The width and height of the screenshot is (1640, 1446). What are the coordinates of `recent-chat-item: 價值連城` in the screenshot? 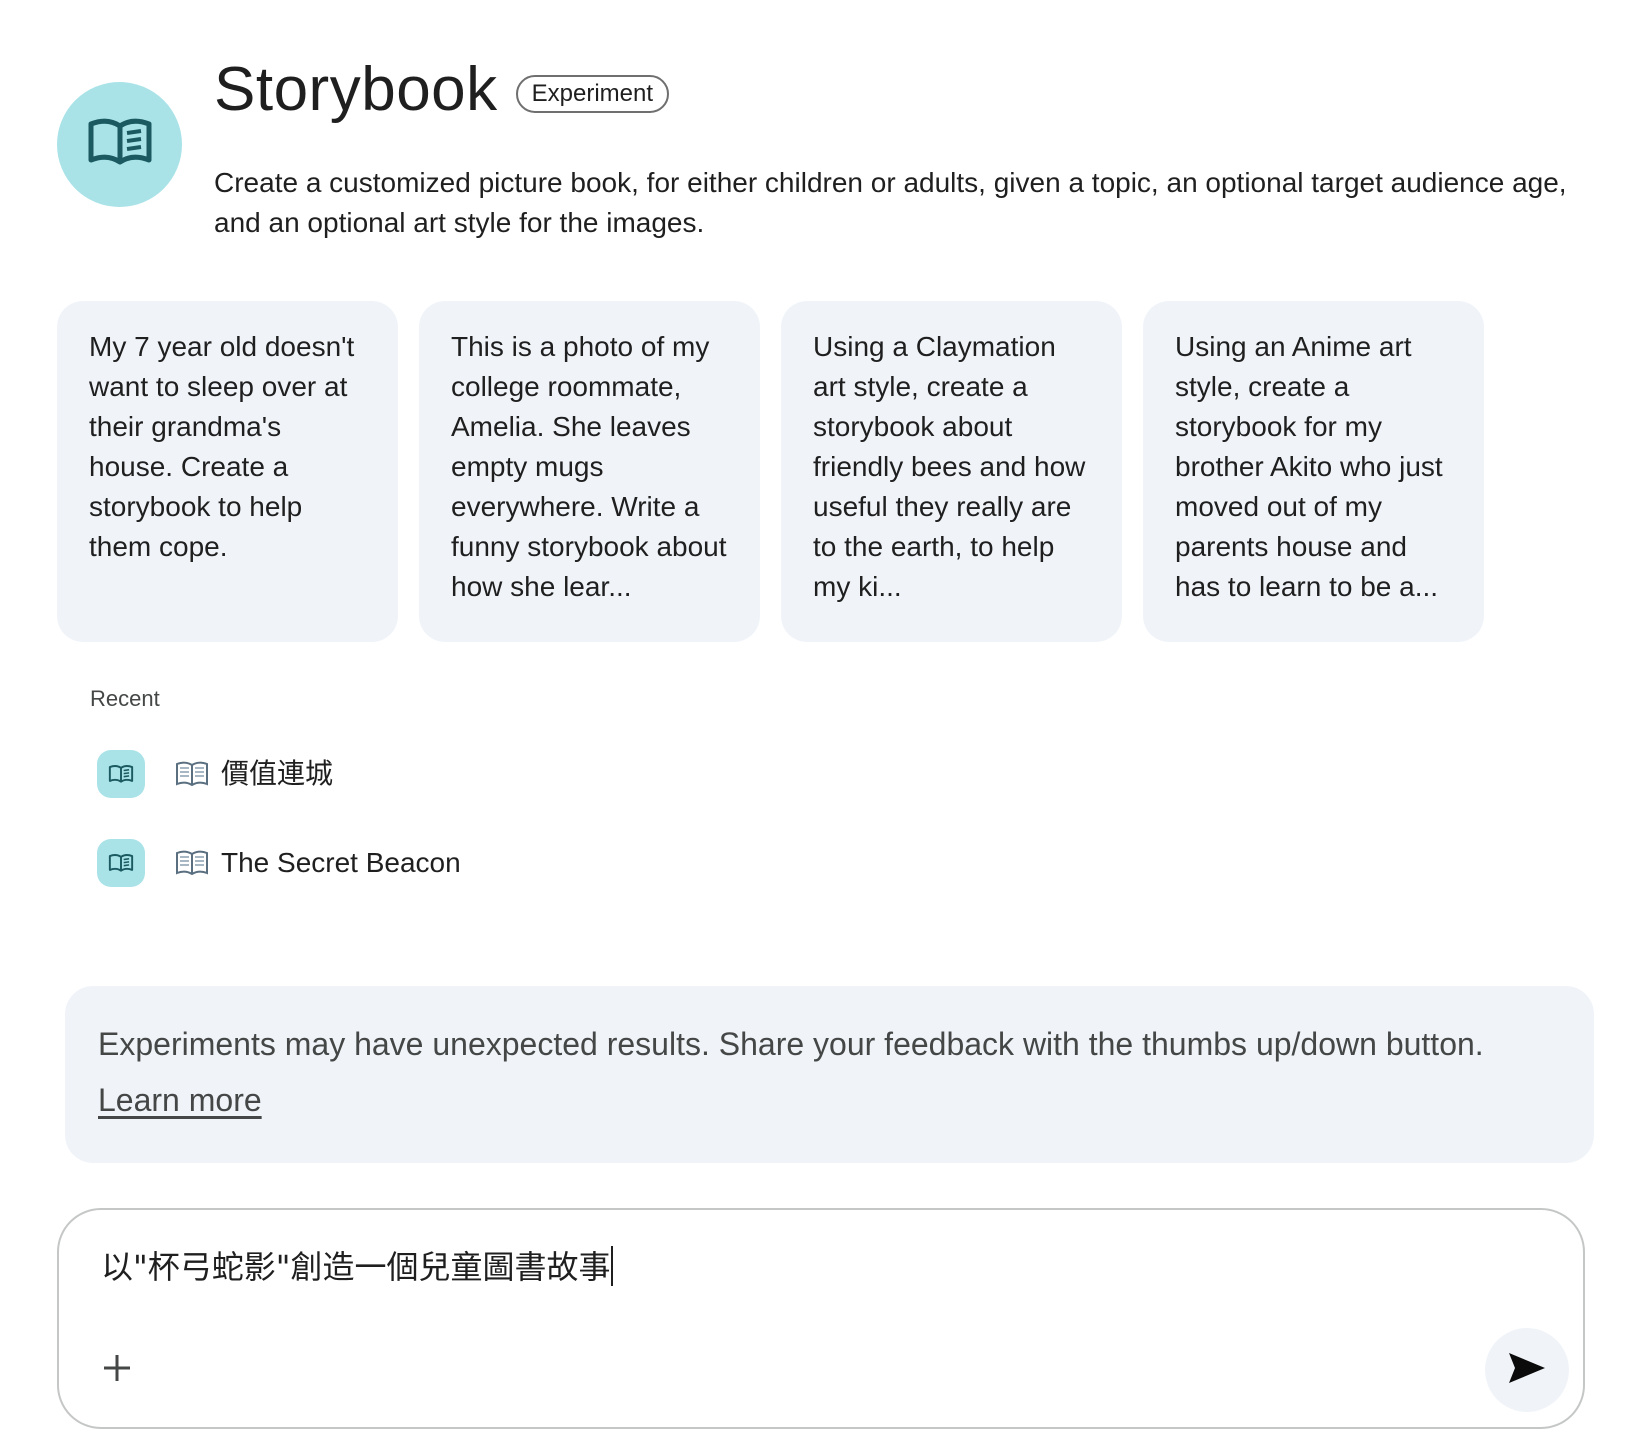 It's located at (215, 774).